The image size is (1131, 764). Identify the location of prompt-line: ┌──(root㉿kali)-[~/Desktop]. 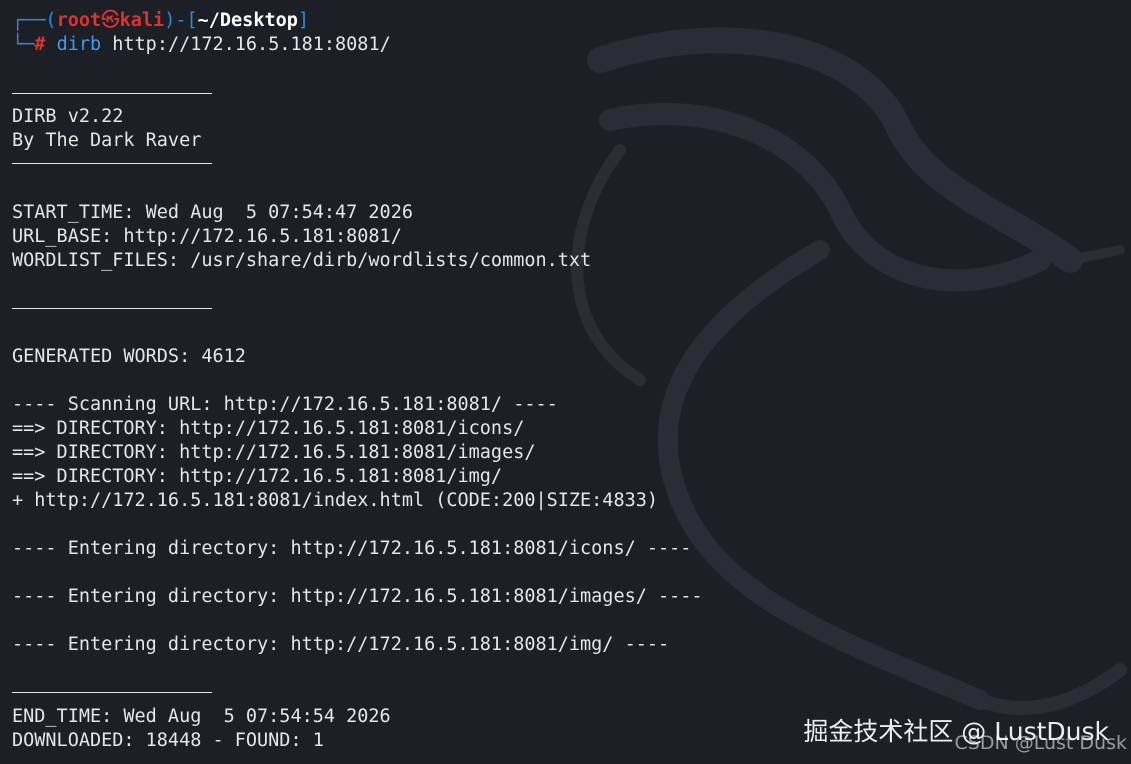
(160, 21).